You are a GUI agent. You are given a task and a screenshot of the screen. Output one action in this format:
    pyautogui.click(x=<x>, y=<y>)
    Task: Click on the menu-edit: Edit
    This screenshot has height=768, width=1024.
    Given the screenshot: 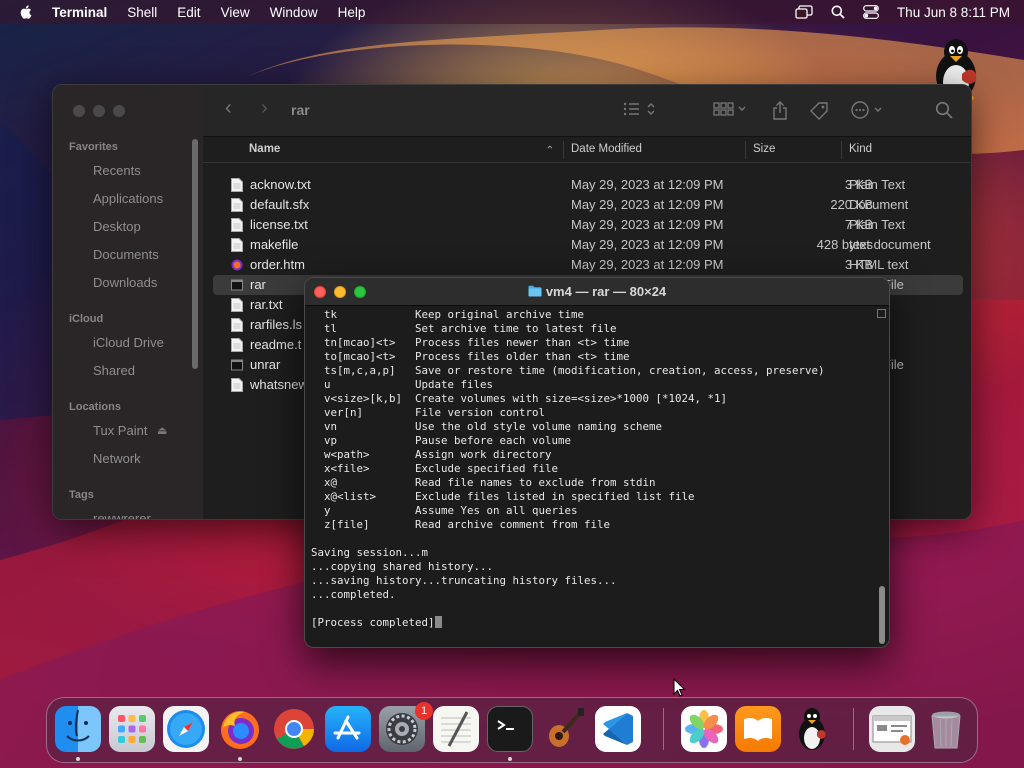 What is the action you would take?
    pyautogui.click(x=188, y=12)
    